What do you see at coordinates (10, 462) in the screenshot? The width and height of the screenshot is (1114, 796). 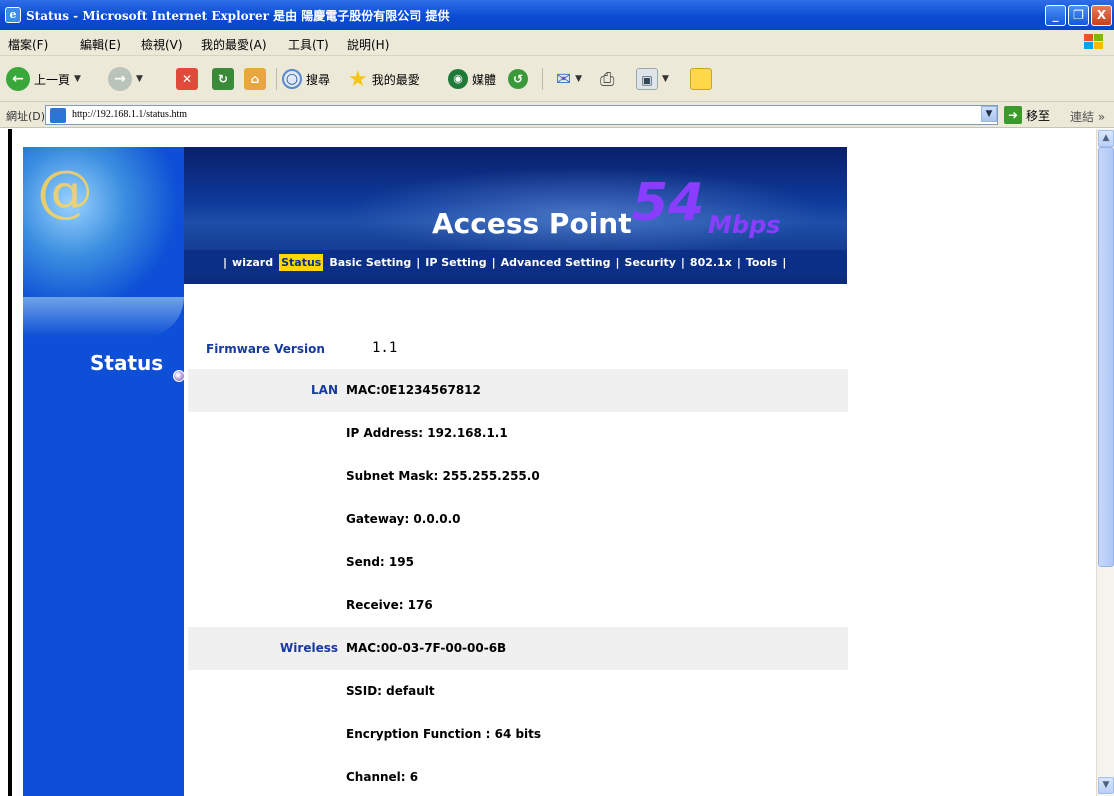 I see `window-left-border` at bounding box center [10, 462].